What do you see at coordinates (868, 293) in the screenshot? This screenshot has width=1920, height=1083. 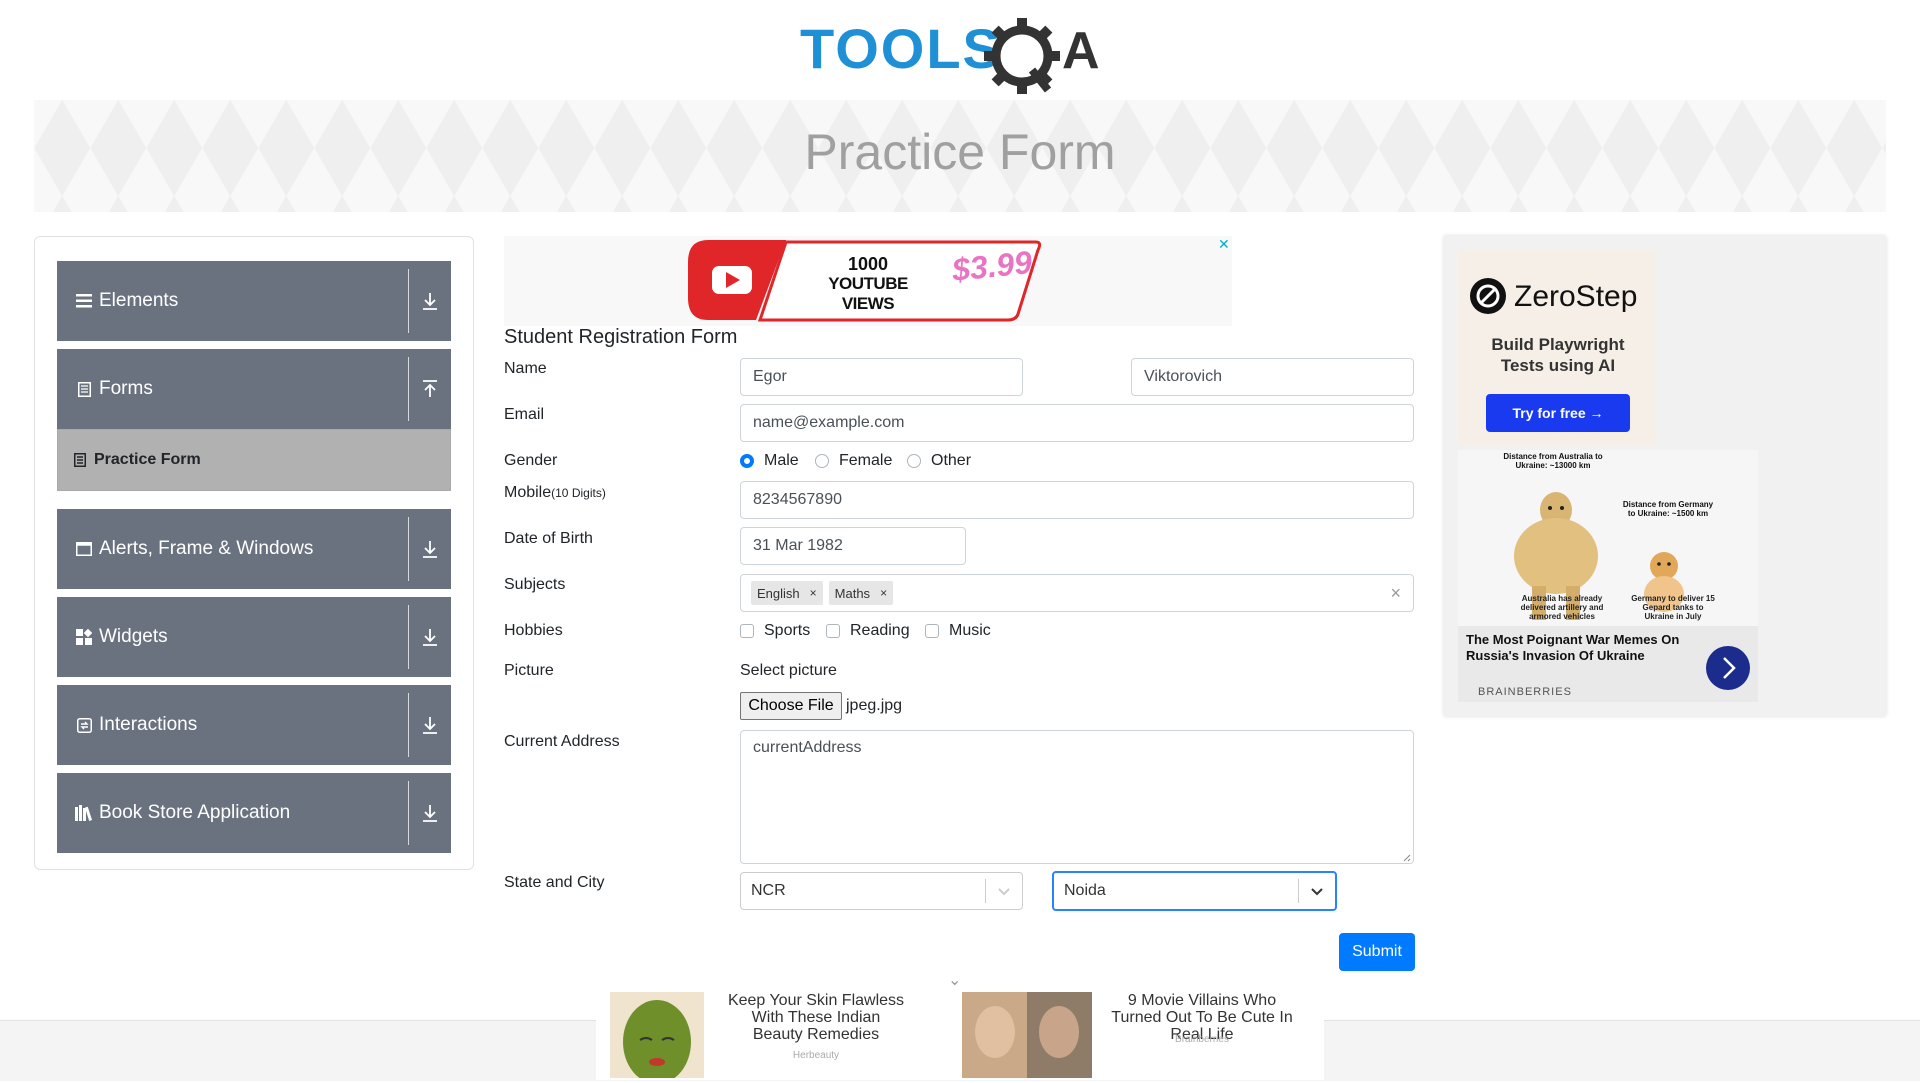 I see `ad-text-line2: YOUTUBE VIEWS` at bounding box center [868, 293].